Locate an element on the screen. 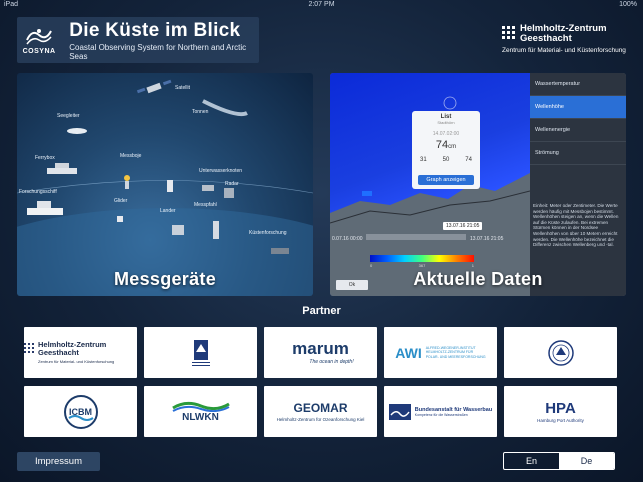  partner-emblem is located at coordinates (560, 352).